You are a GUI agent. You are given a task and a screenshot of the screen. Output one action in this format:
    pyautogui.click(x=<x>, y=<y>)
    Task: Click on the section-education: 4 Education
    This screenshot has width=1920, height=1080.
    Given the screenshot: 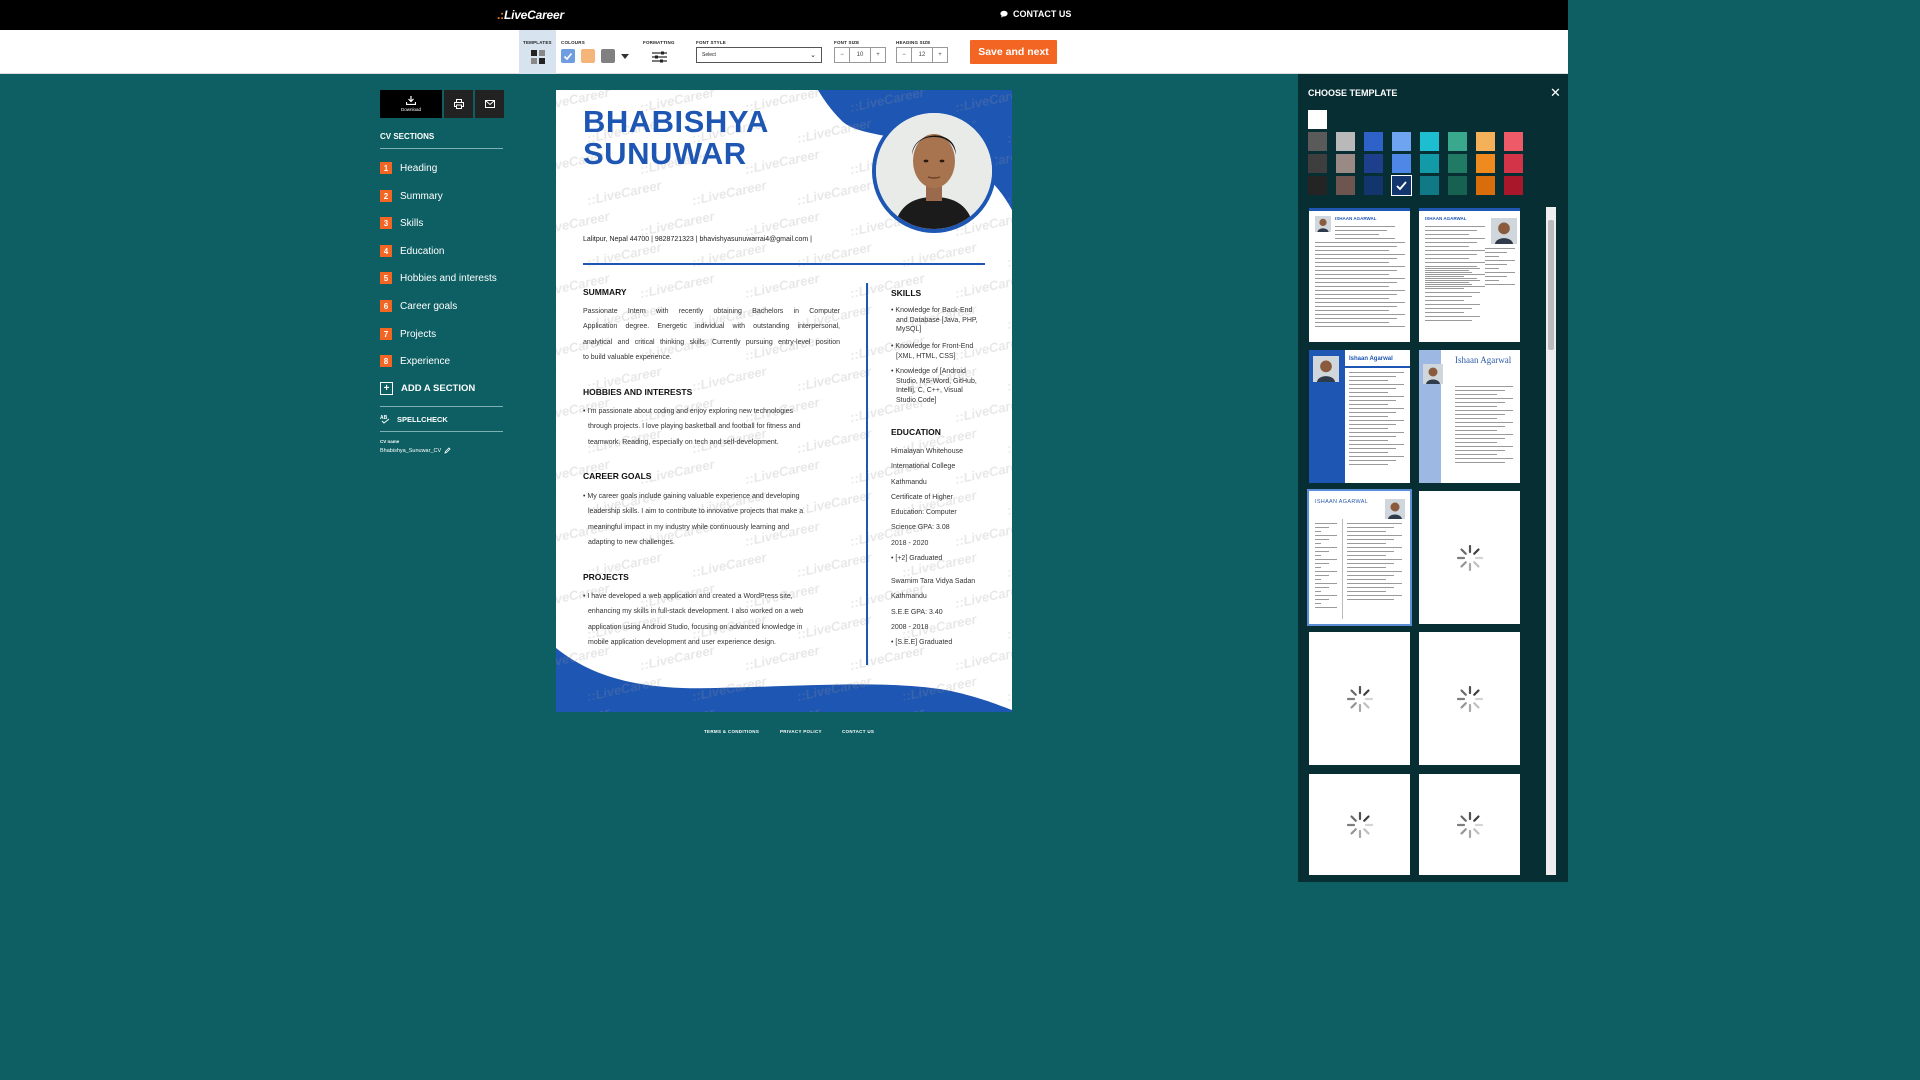 What is the action you would take?
    pyautogui.click(x=412, y=251)
    